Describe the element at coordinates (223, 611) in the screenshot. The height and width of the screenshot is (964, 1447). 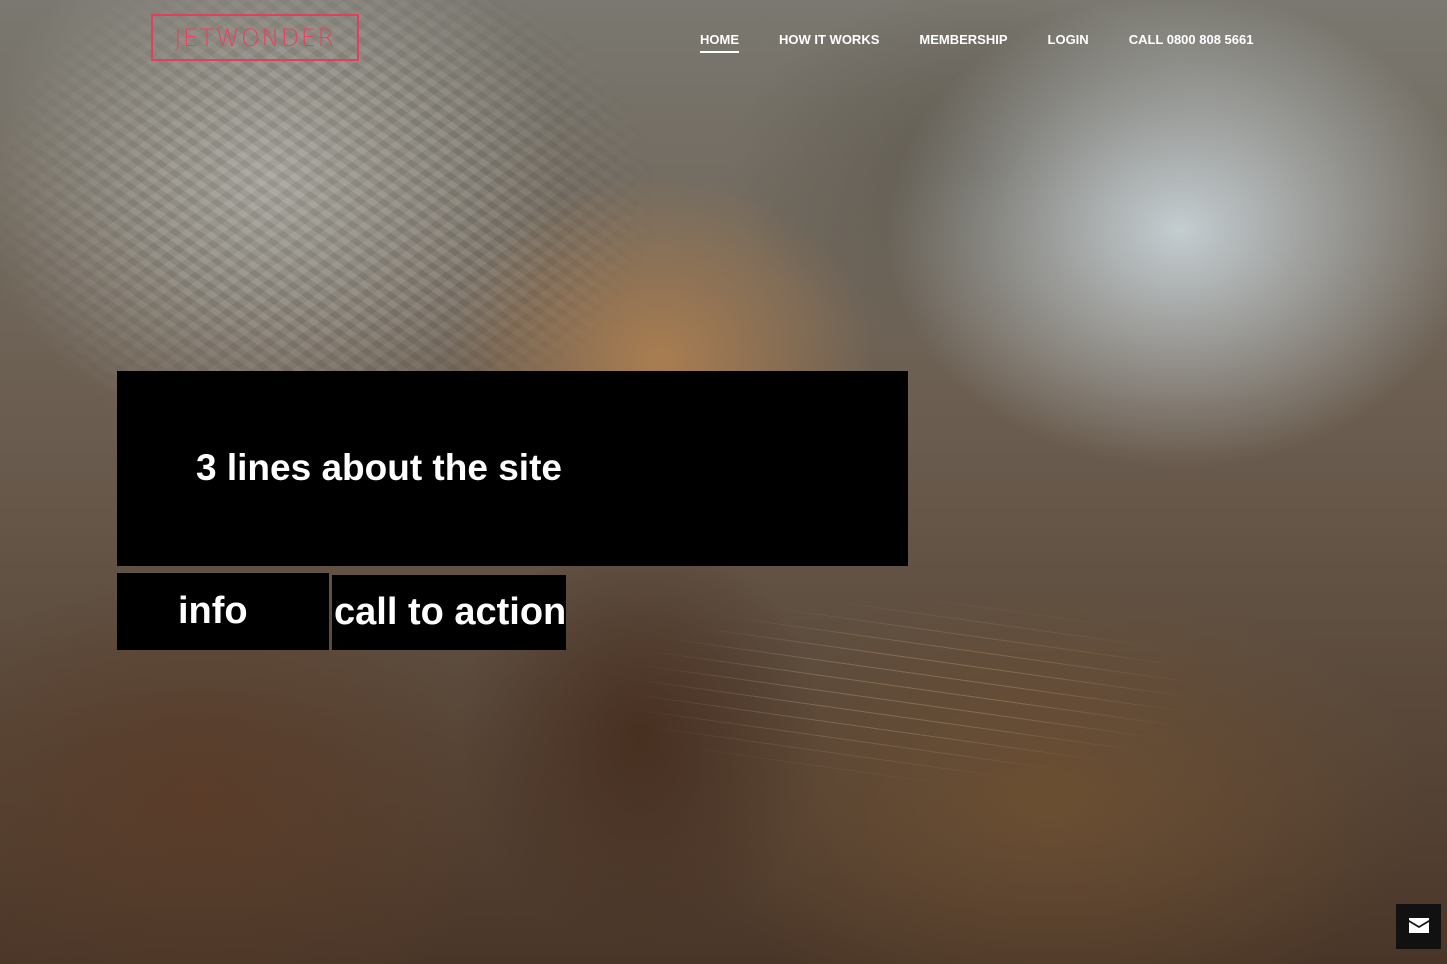
I see `info-button: info` at that location.